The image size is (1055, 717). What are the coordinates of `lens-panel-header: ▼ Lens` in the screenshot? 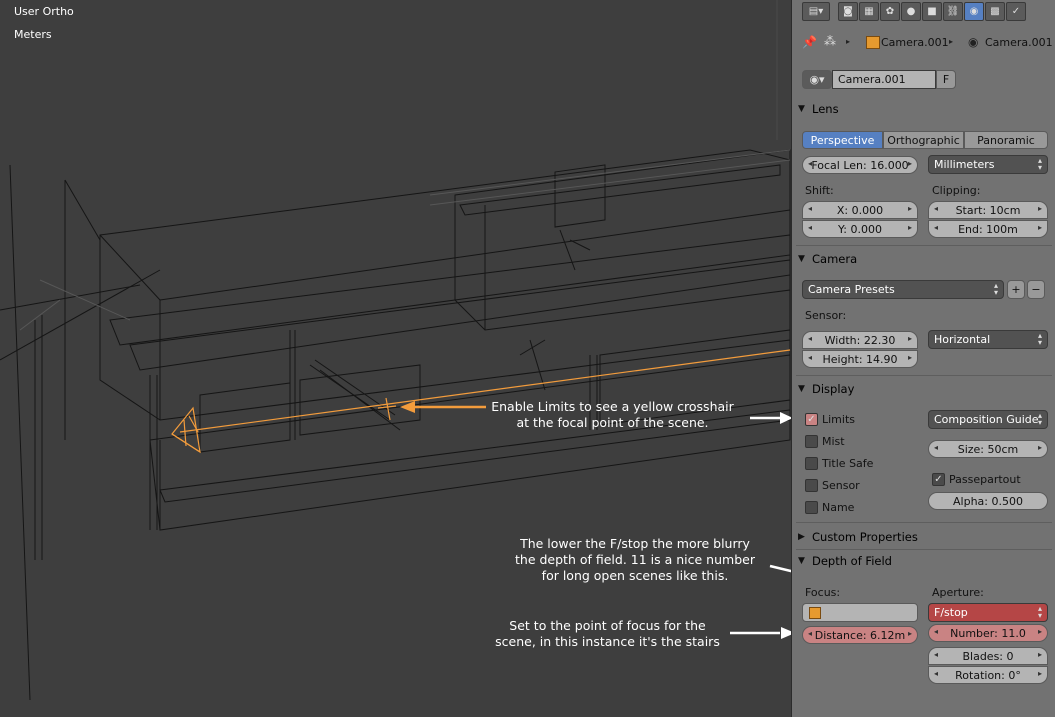 It's located at (924, 109).